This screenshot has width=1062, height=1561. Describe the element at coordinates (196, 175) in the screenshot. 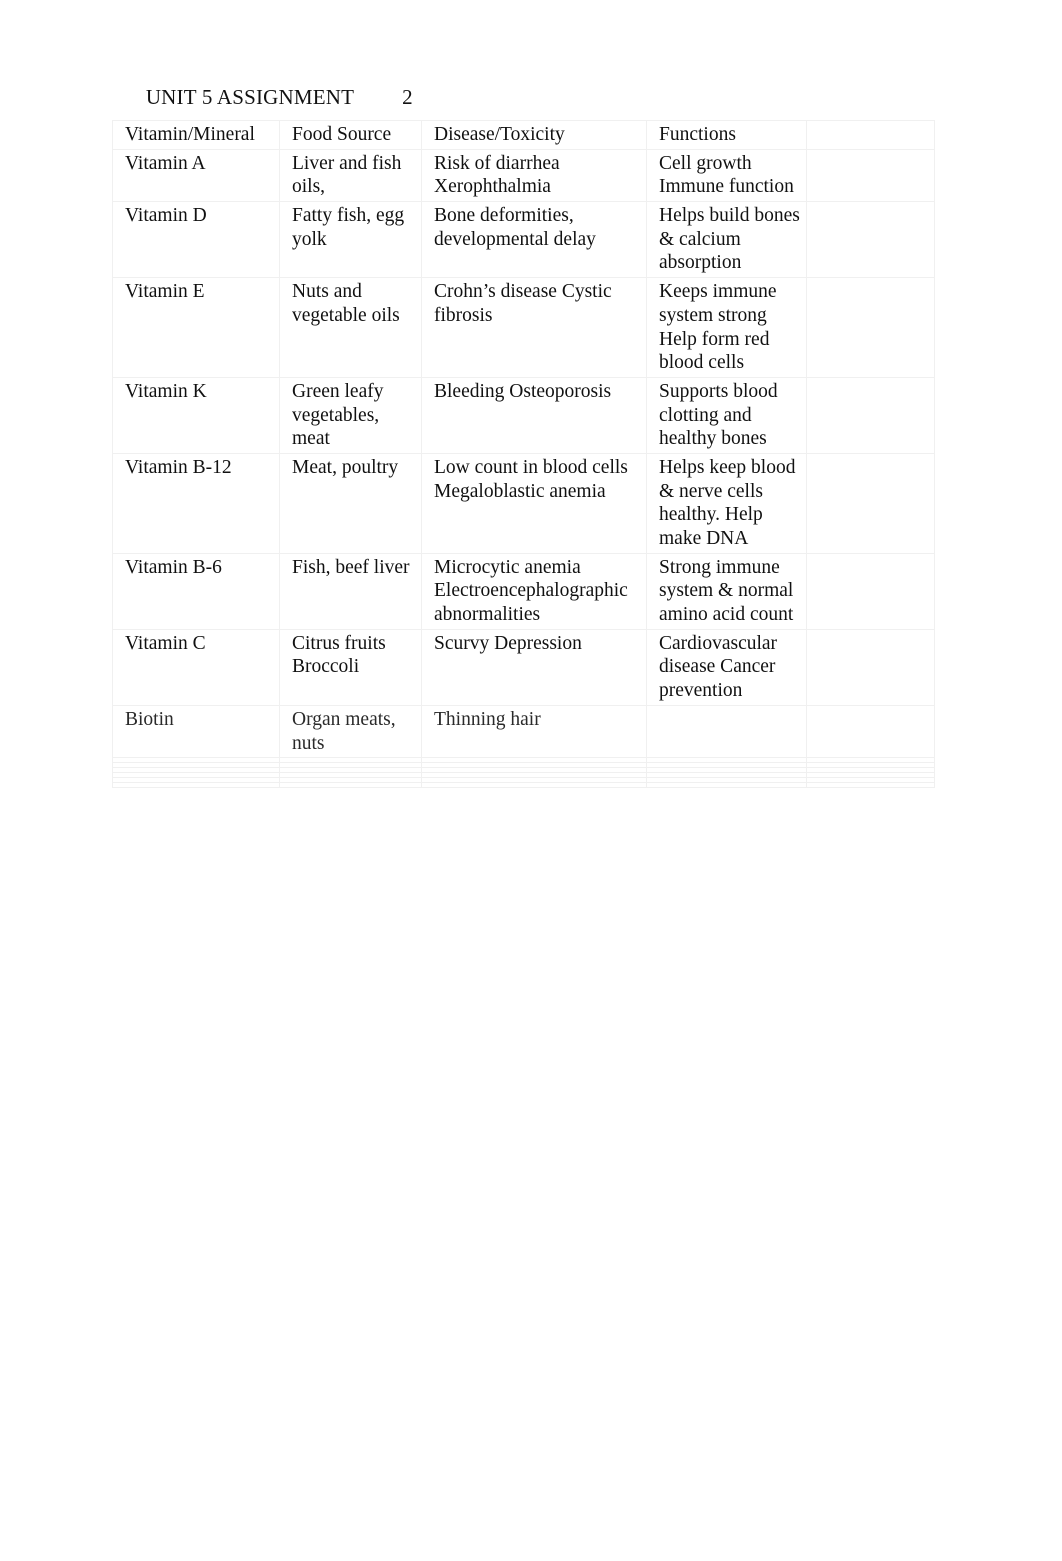

I see `cell-vitamin: Vitamin A` at that location.